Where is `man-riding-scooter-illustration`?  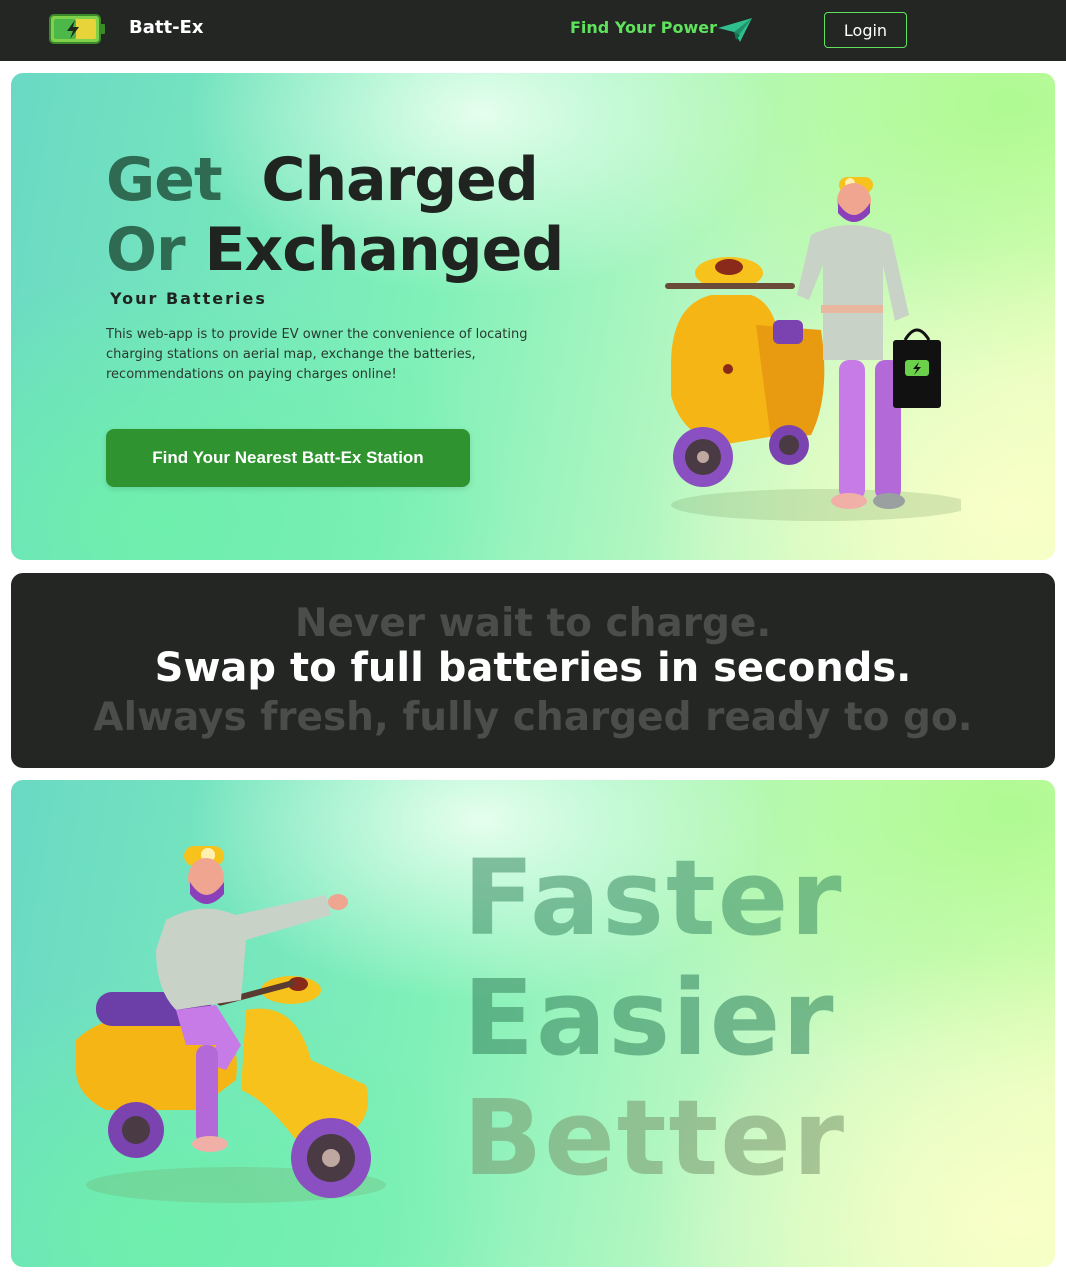 man-riding-scooter-illustration is located at coordinates (231, 1024).